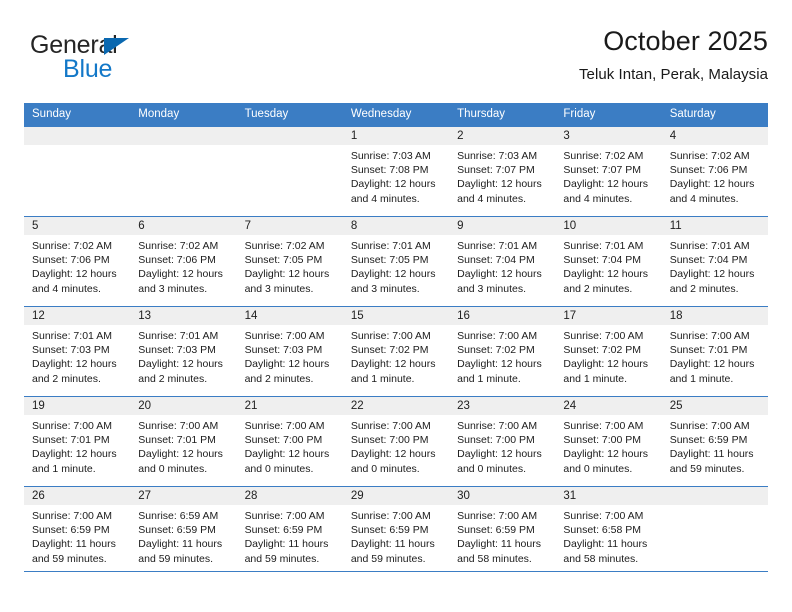 The height and width of the screenshot is (612, 792). What do you see at coordinates (714, 316) in the screenshot?
I see `day-number: 18` at bounding box center [714, 316].